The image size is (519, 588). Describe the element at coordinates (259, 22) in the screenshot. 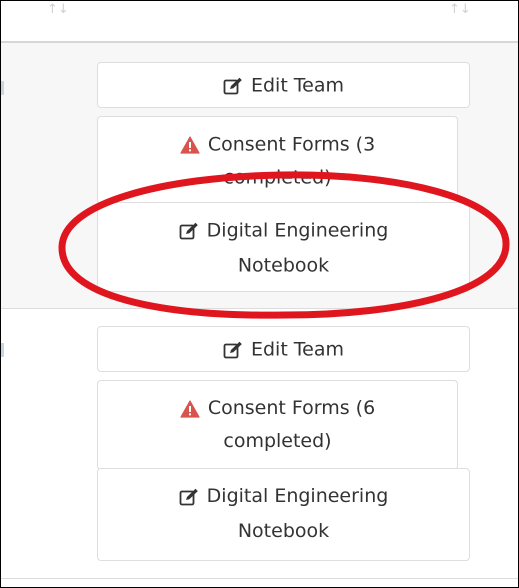

I see `table-header: ↑↓ ↑↓` at that location.